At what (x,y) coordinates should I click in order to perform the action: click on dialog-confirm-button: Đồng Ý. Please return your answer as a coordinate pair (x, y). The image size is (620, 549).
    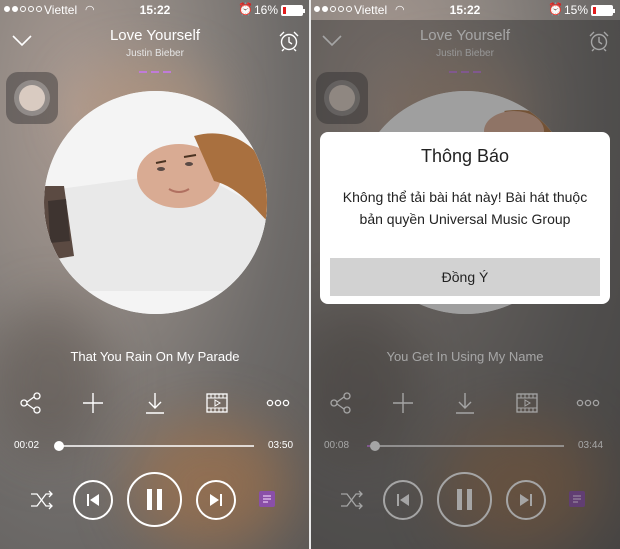
    Looking at the image, I should click on (465, 277).